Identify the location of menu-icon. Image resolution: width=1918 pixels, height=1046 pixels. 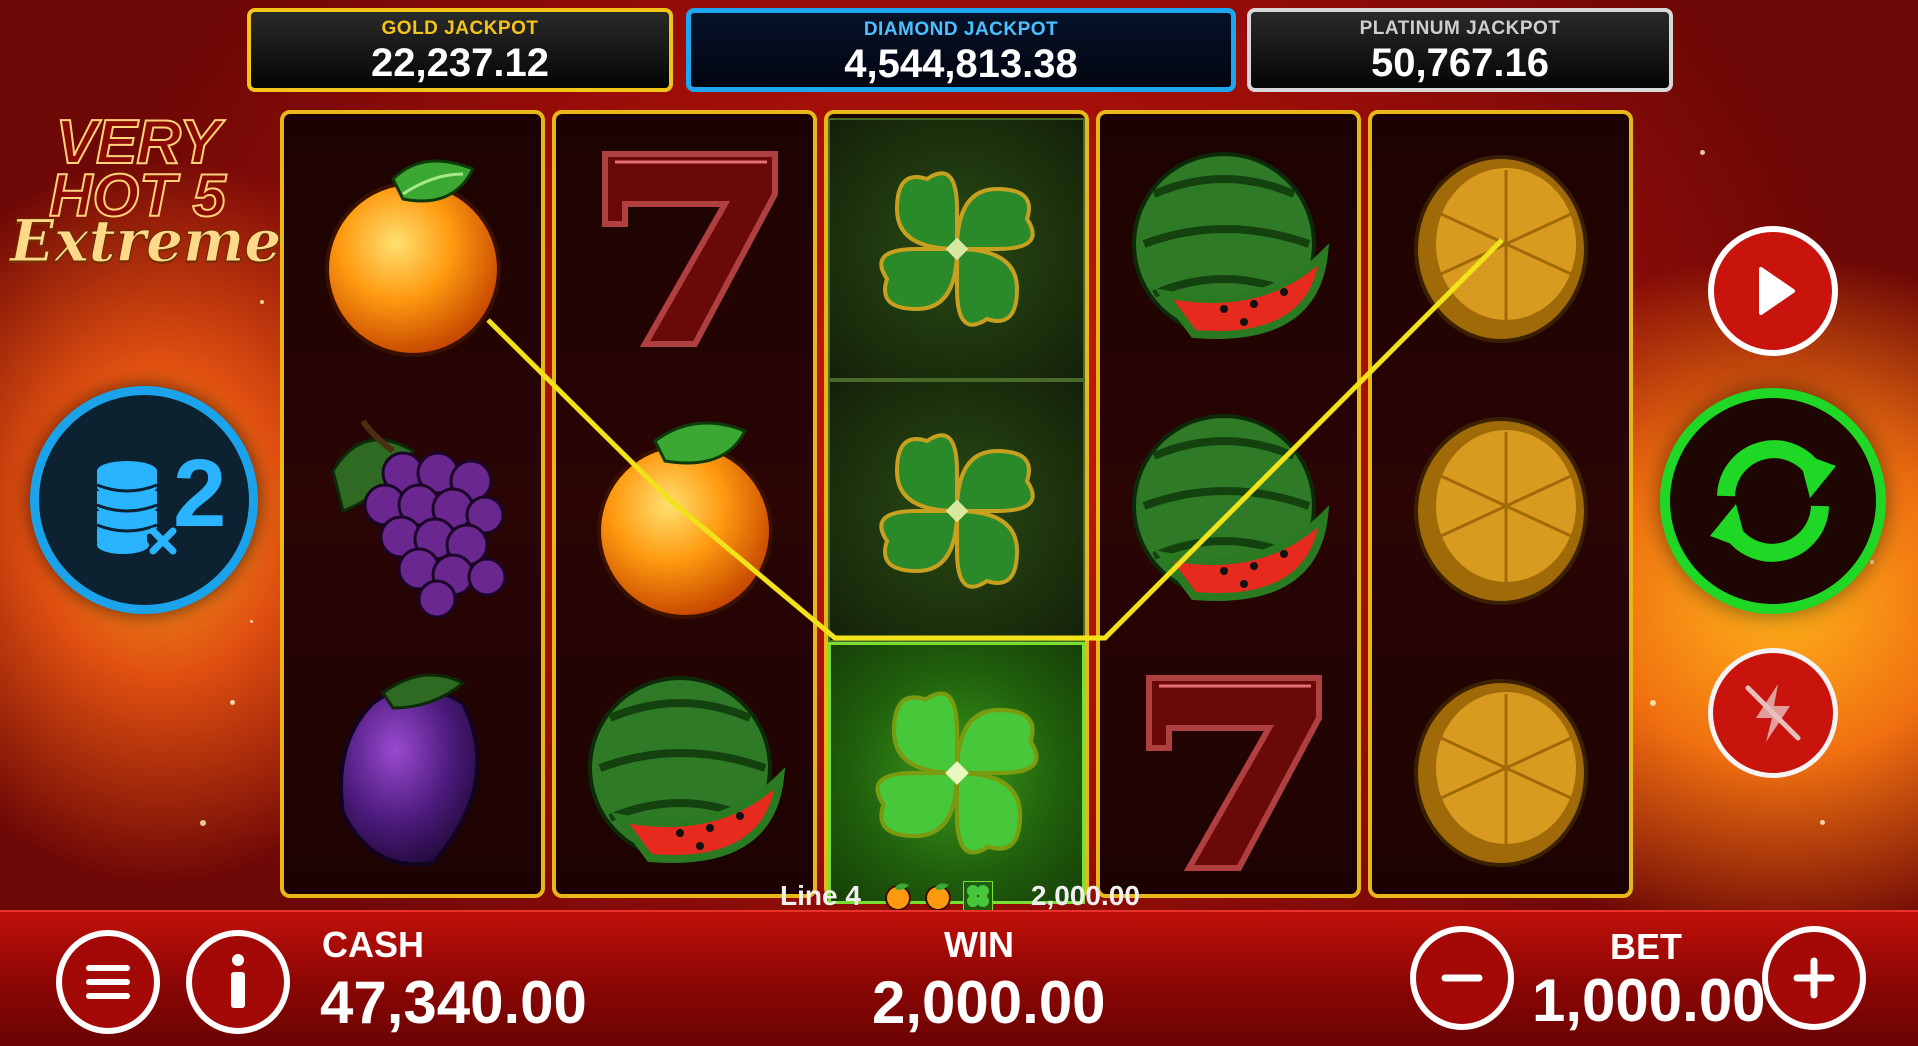
(108, 982).